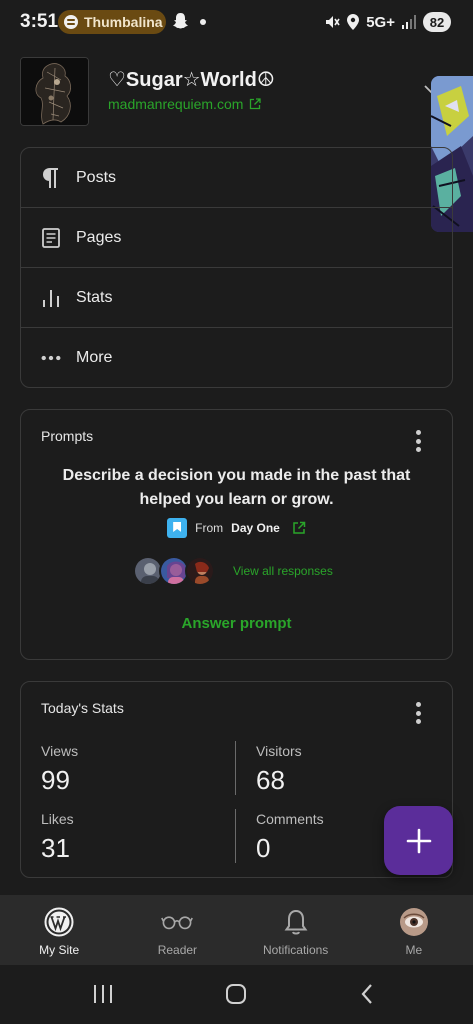 This screenshot has width=473, height=1024. Describe the element at coordinates (290, 819) in the screenshot. I see `stat-label: Comments` at that location.